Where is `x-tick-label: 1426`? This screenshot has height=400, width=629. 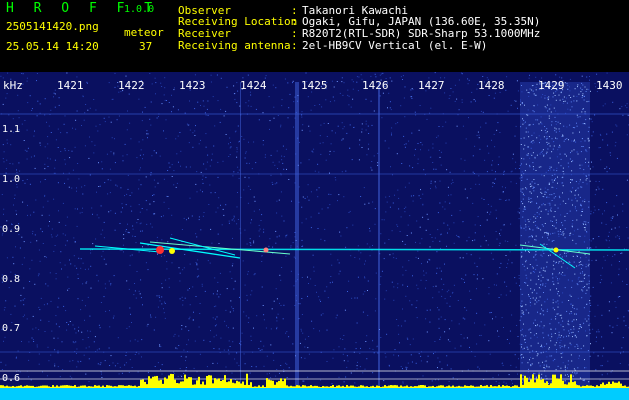
x-tick-label: 1426 is located at coordinates (375, 85).